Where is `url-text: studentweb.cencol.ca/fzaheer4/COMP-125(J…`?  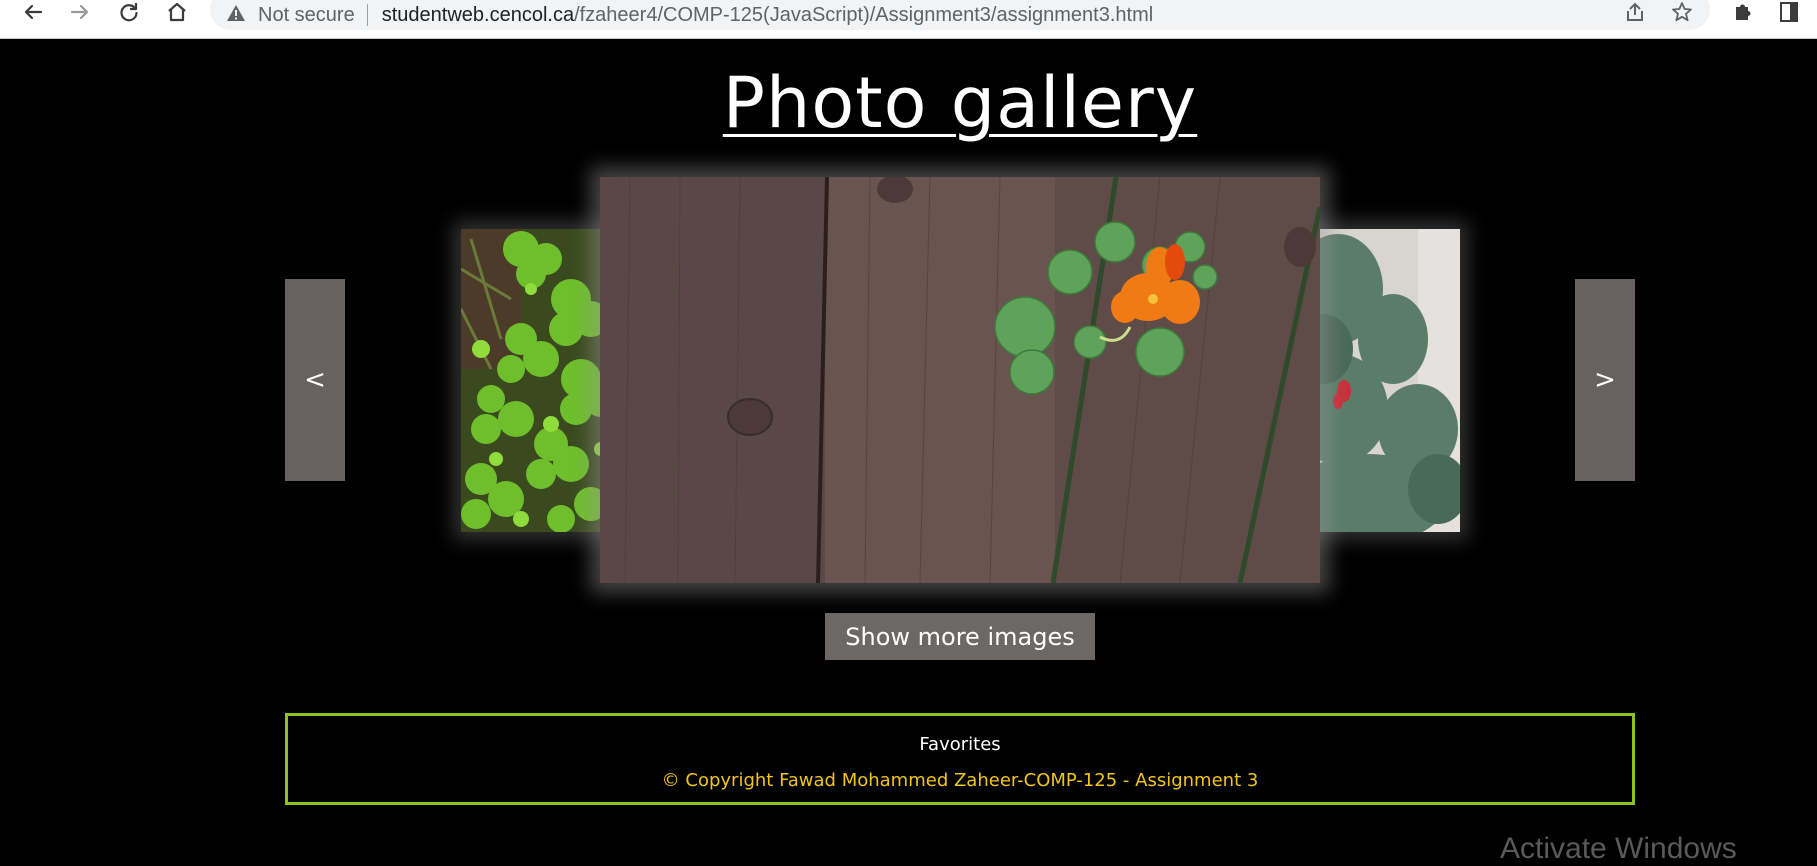 url-text: studentweb.cencol.ca/fzaheer4/COMP-125(J… is located at coordinates (767, 15).